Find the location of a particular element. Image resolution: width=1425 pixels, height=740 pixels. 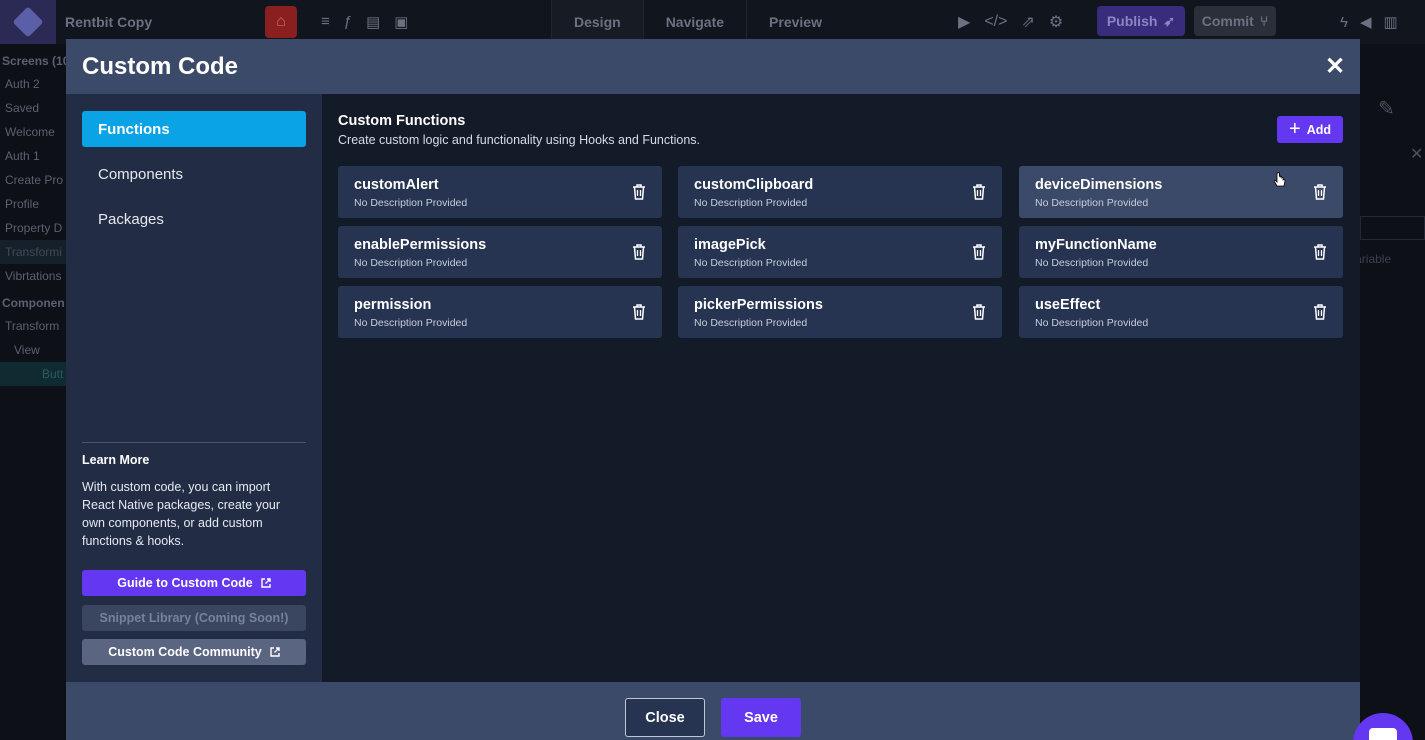

book-icon: ▥ is located at coordinates (1391, 22).